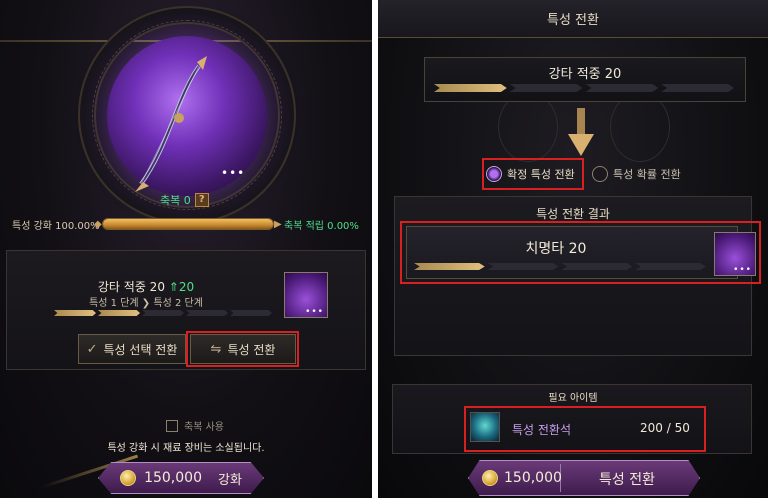 This screenshot has height=498, width=768. What do you see at coordinates (647, 174) in the screenshot?
I see `probability-convert-label: 특성 확률 전환` at bounding box center [647, 174].